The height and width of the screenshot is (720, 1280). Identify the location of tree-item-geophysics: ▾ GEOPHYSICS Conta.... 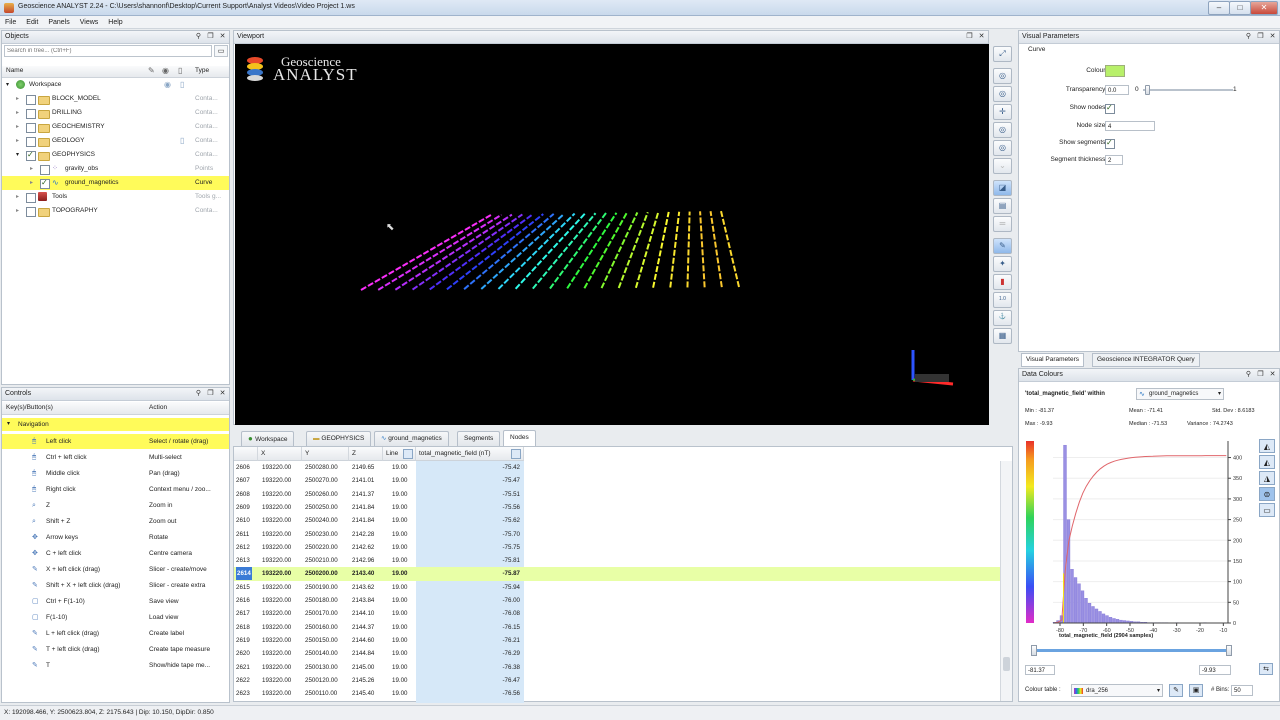
(115, 155).